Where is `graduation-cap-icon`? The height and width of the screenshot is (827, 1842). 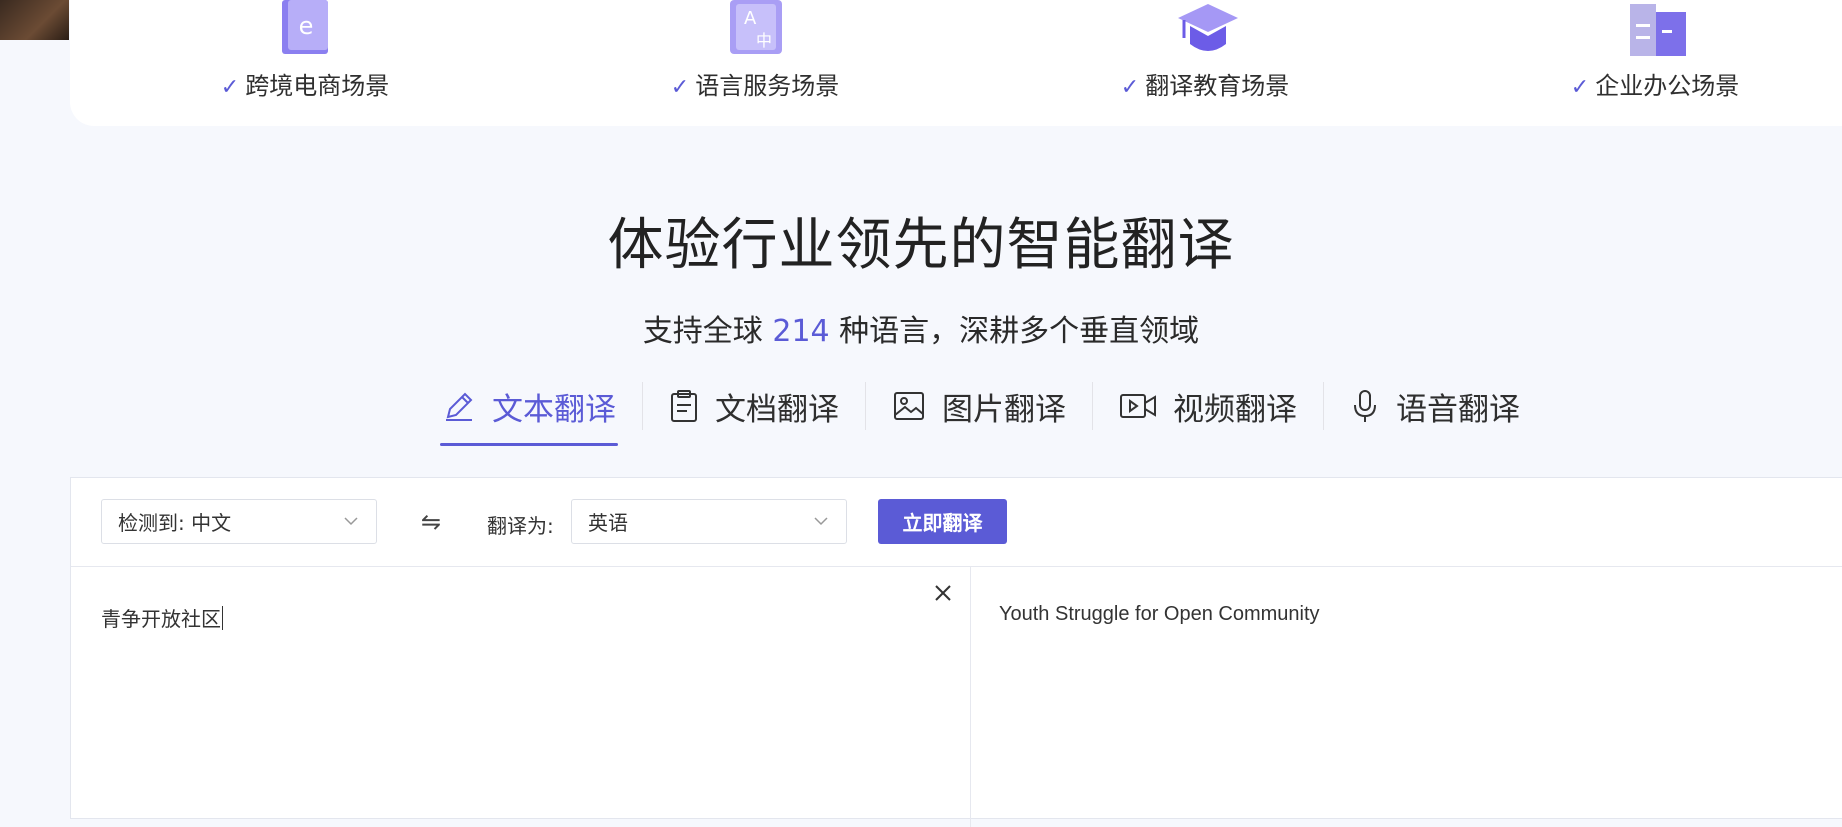 graduation-cap-icon is located at coordinates (1207, 28).